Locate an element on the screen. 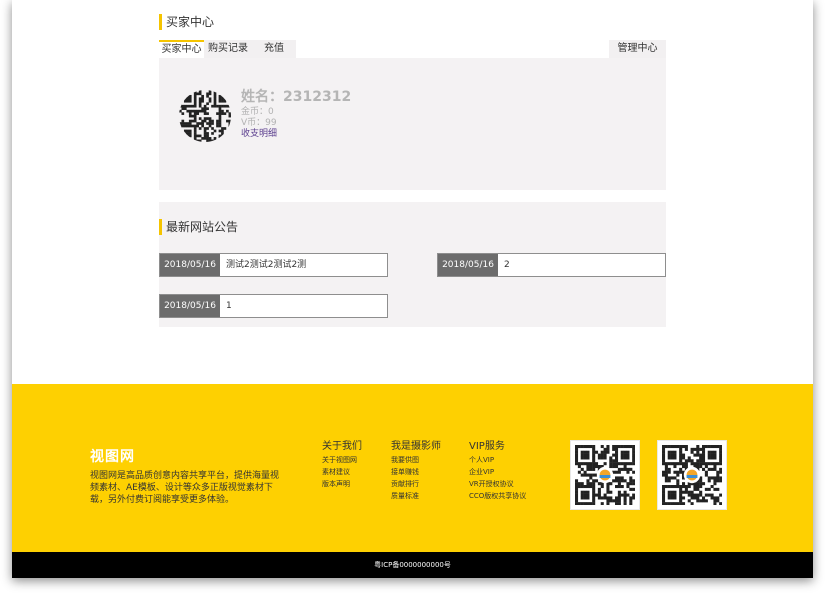  footer-link: 版本声明 is located at coordinates (342, 484).